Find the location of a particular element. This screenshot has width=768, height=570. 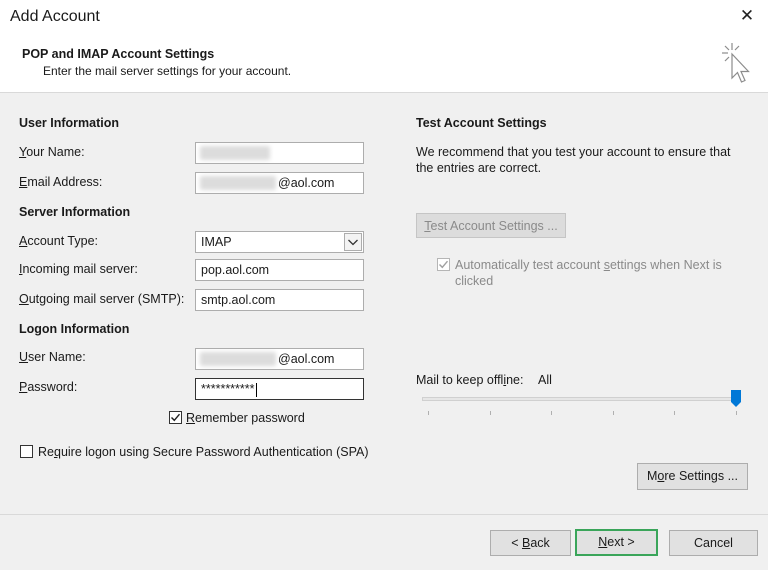

offline-slider-track is located at coordinates (581, 399).